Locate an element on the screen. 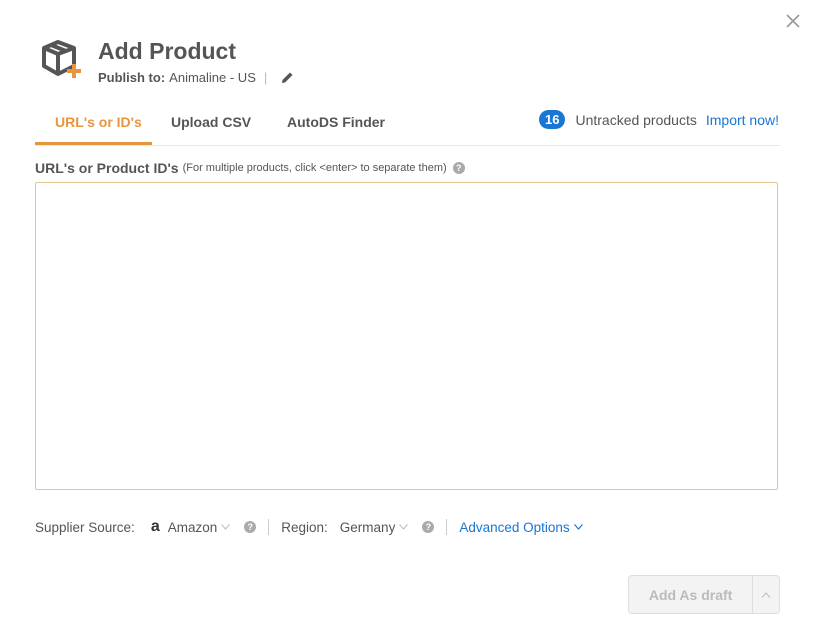 The height and width of the screenshot is (637, 816). field-label-text: URL's or Product ID's is located at coordinates (107, 168).